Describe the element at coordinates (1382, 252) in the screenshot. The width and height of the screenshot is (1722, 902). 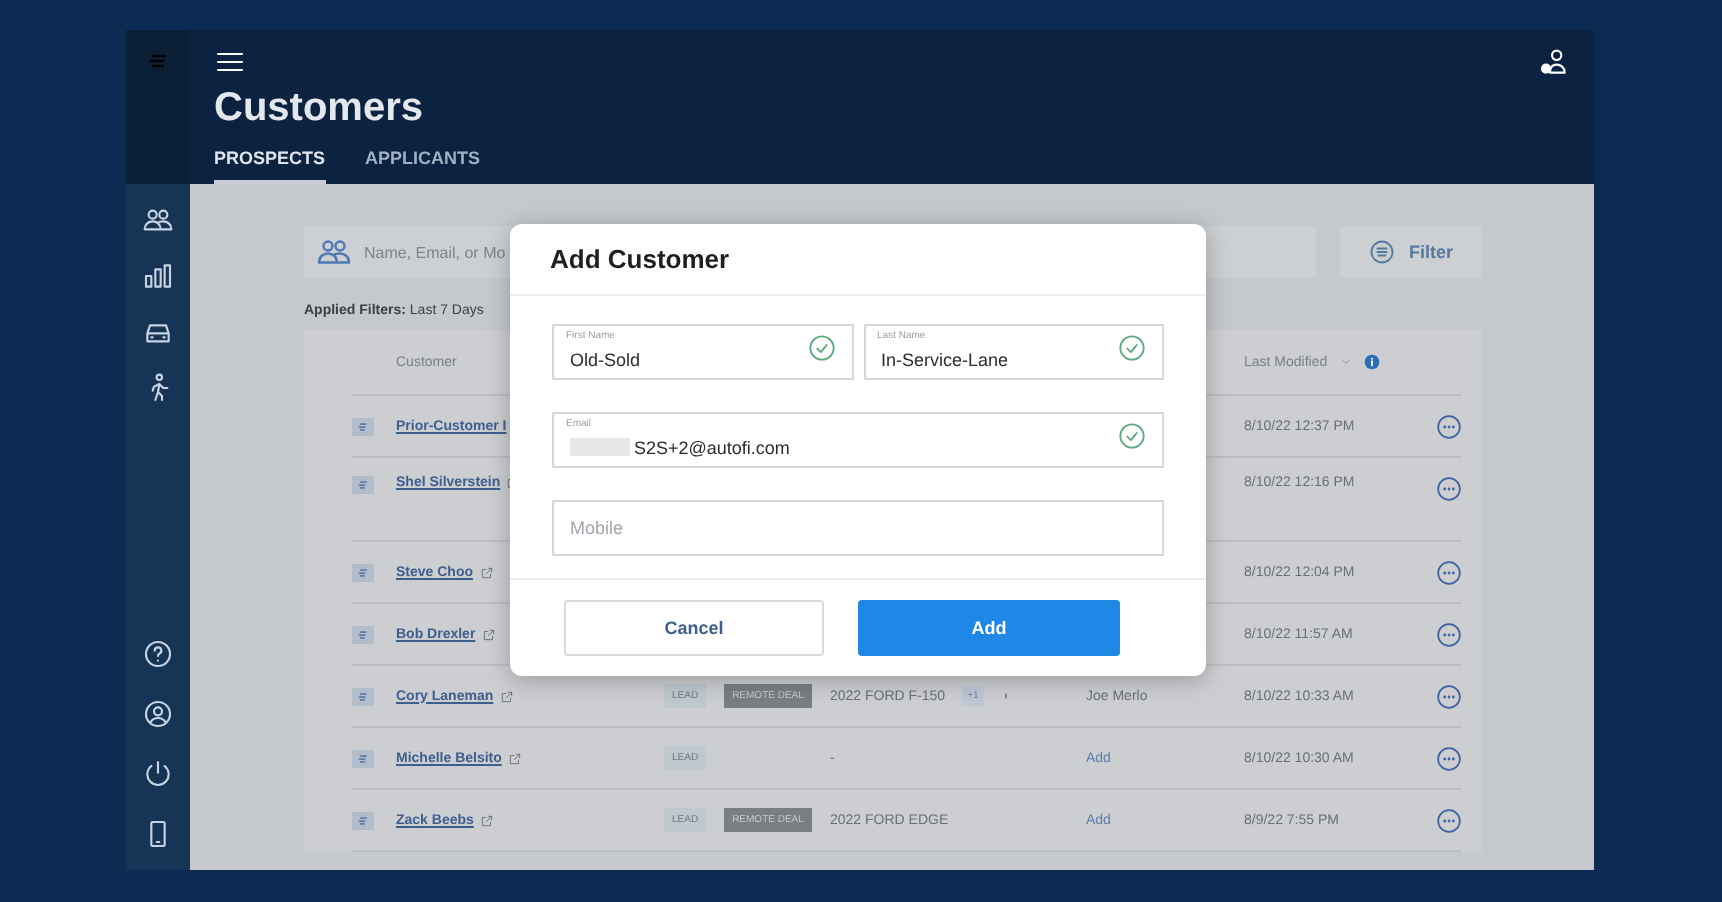
I see `filter-icon` at that location.